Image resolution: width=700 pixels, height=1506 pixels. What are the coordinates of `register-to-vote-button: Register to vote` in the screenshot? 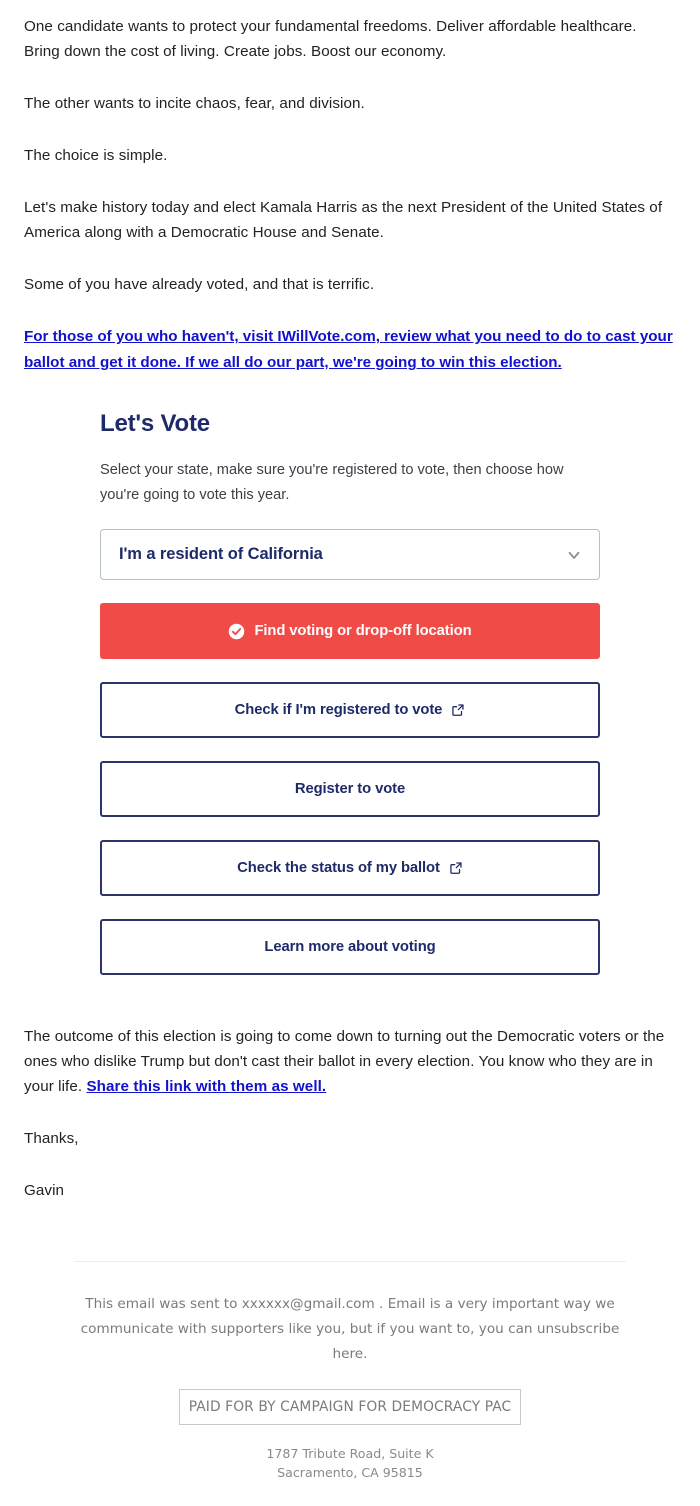 It's located at (350, 789).